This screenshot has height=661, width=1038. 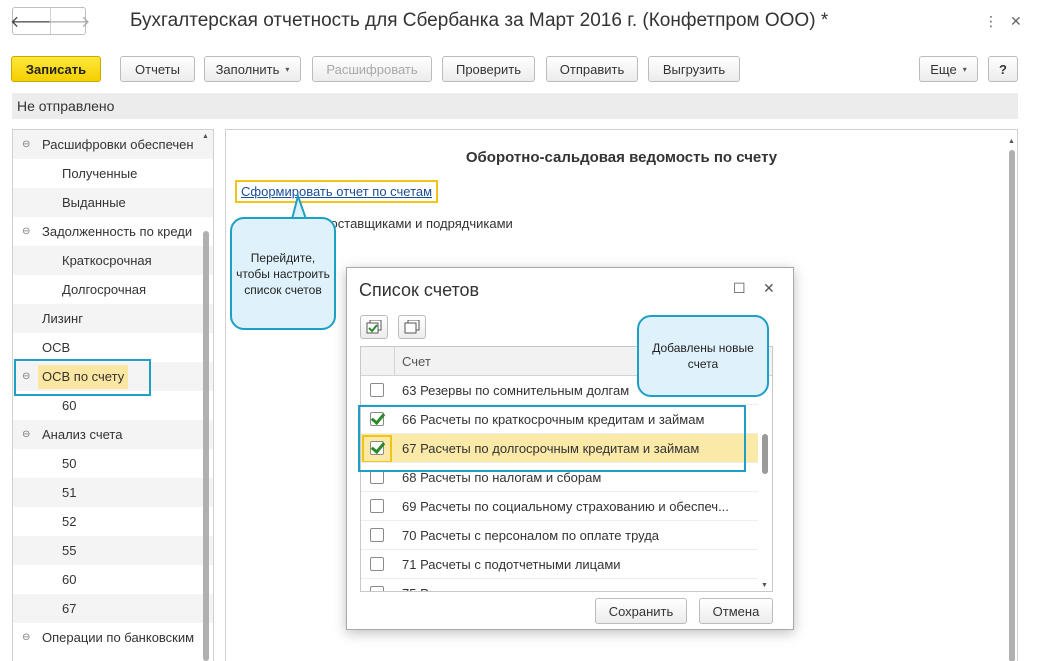 What do you see at coordinates (299, 206) in the screenshot?
I see `callout-left-pointer` at bounding box center [299, 206].